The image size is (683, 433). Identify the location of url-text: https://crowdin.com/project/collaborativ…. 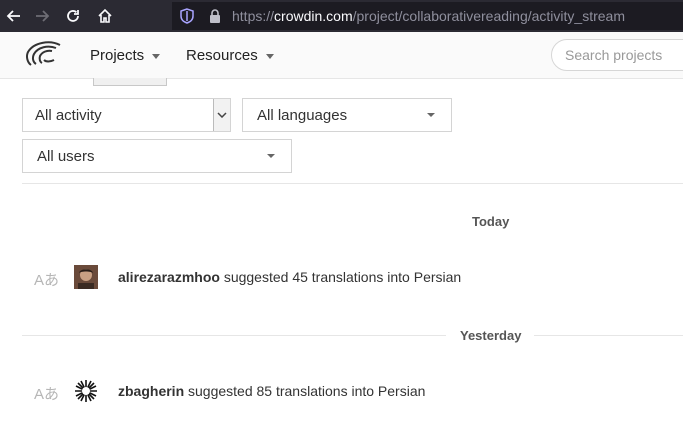
(428, 16).